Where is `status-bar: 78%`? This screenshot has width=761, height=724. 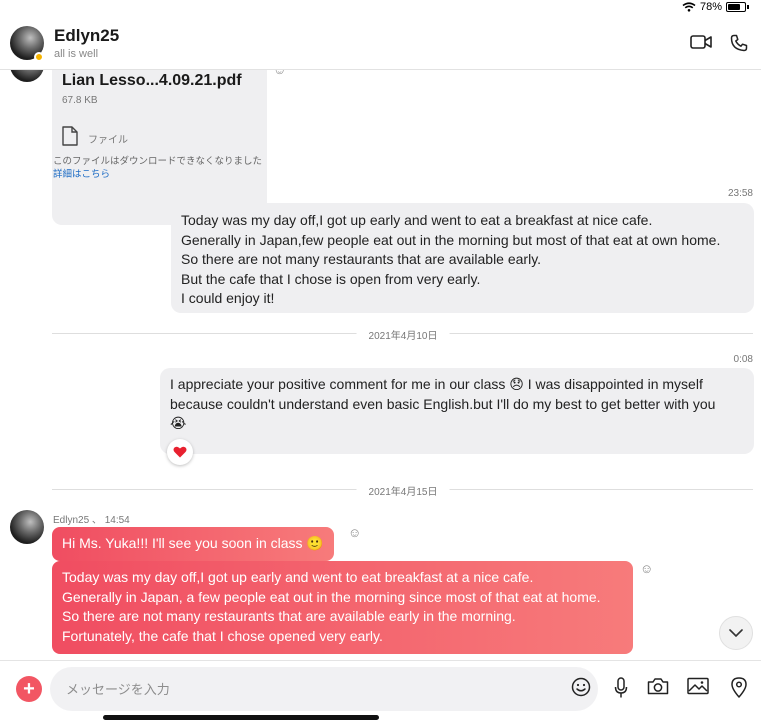 status-bar: 78% is located at coordinates (380, 8).